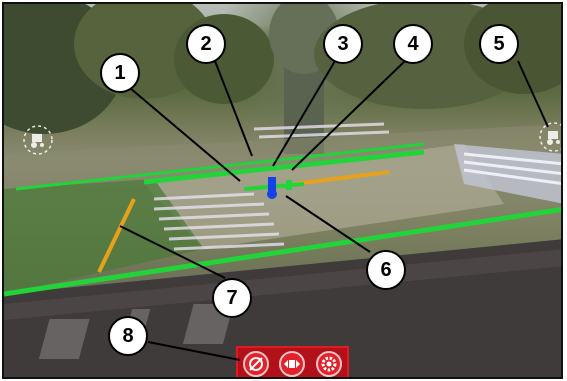 The image size is (567, 381). Describe the element at coordinates (38, 140) in the screenshot. I see `tractor-hud-icon-left` at that location.